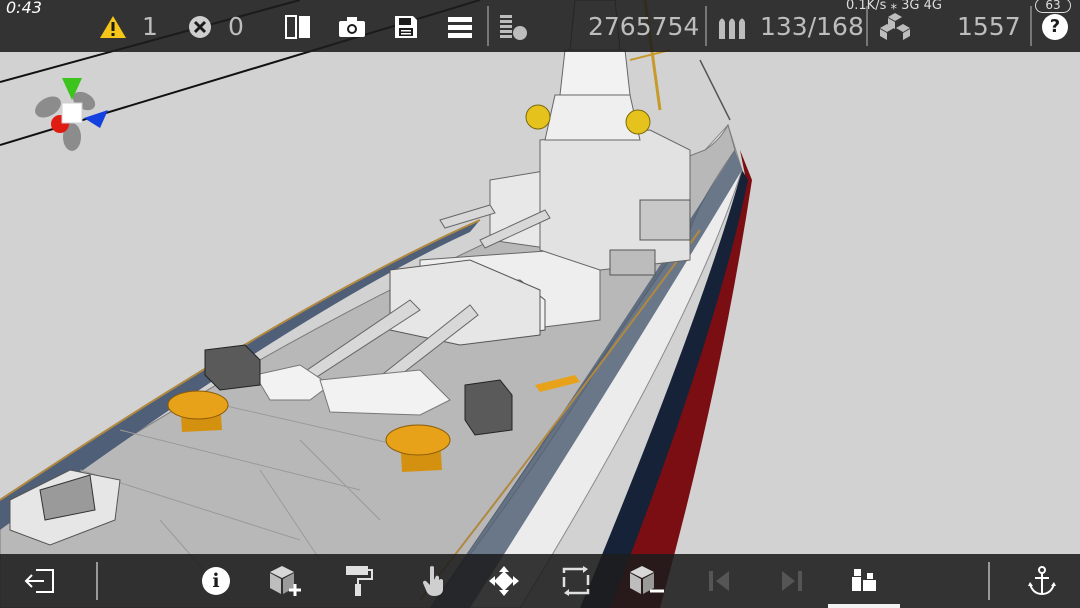  I want to click on select-parts-icon, so click(864, 580).